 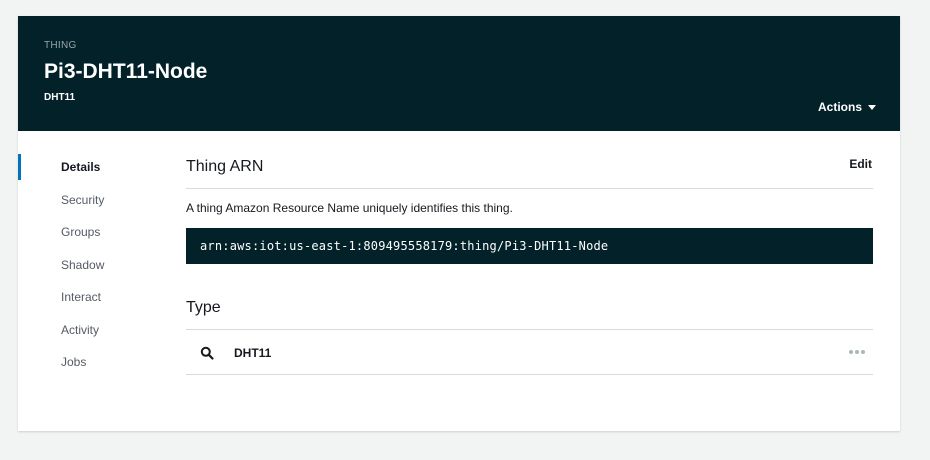 What do you see at coordinates (203, 307) in the screenshot?
I see `type-section-title: Type` at bounding box center [203, 307].